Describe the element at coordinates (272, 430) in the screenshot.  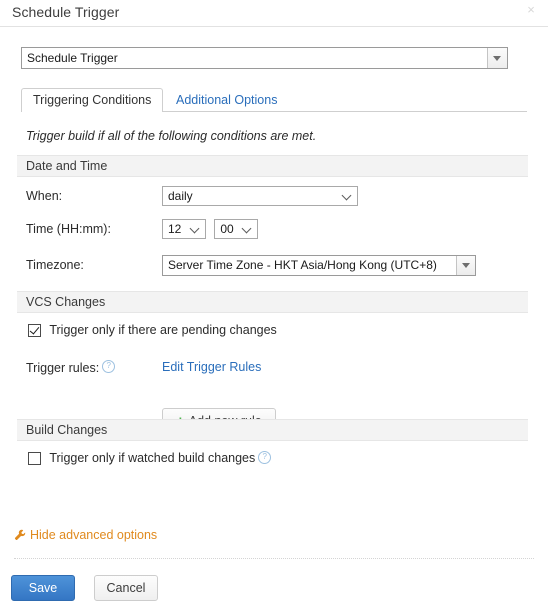
I see `section-header-build-changes: Build Changes` at that location.